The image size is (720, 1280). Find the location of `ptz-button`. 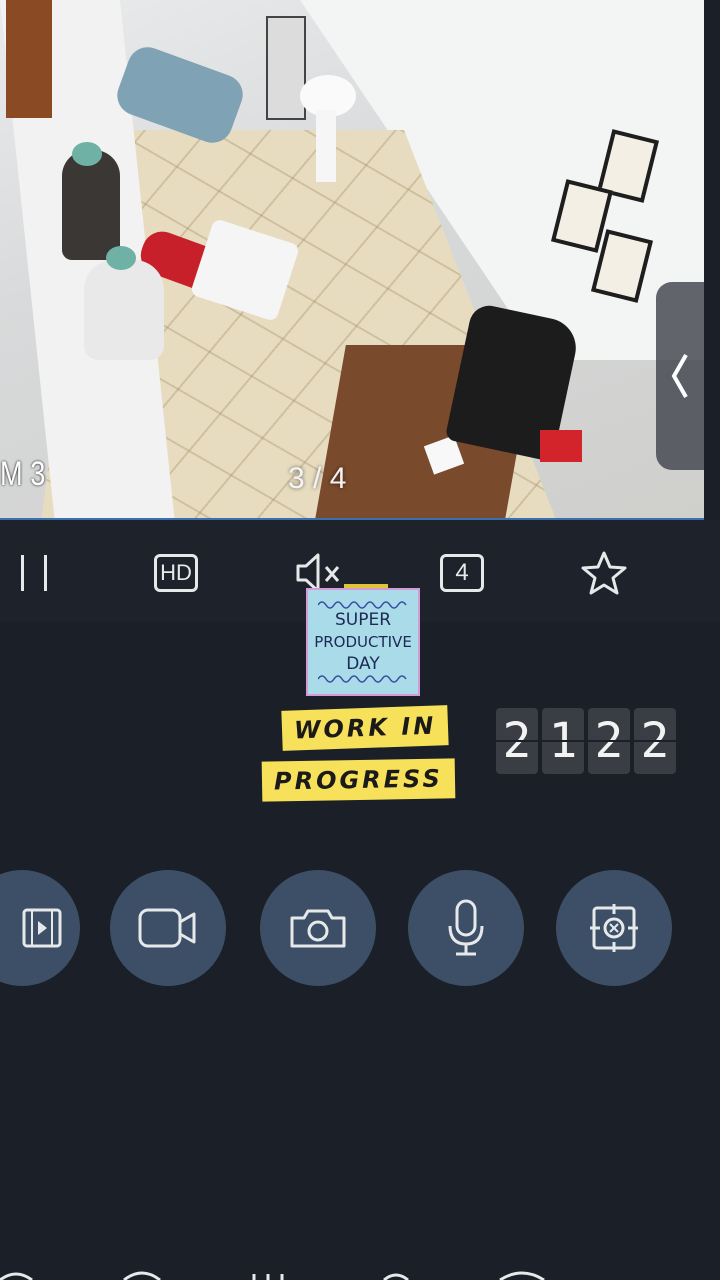

ptz-button is located at coordinates (614, 928).